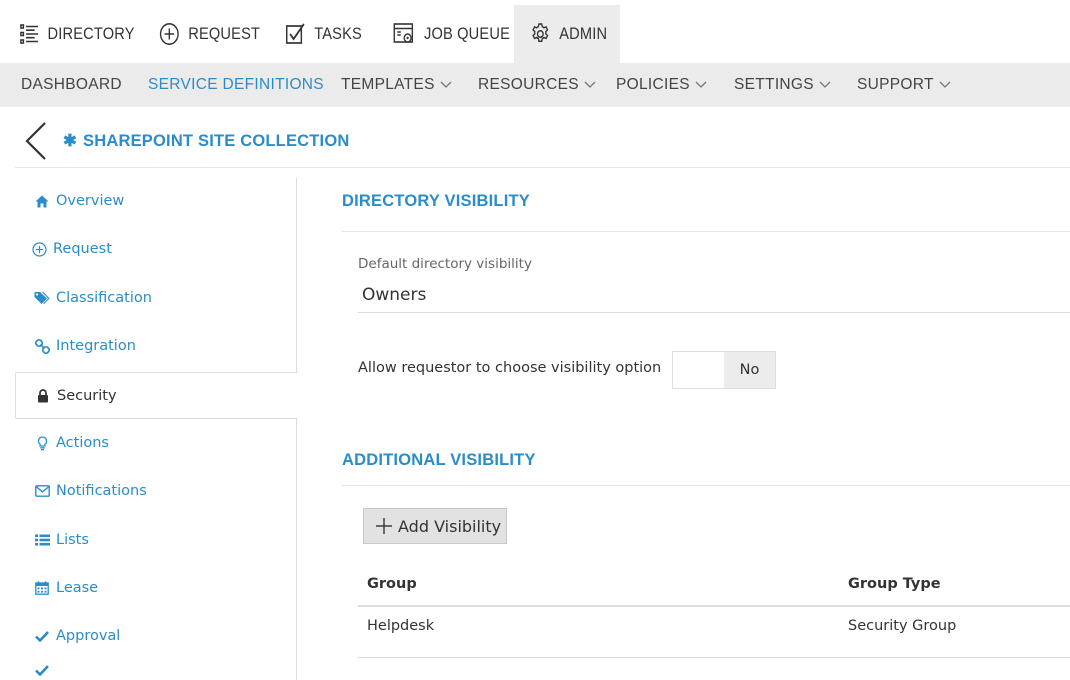 This screenshot has width=1070, height=680. Describe the element at coordinates (42, 588) in the screenshot. I see `calendar-icon` at that location.